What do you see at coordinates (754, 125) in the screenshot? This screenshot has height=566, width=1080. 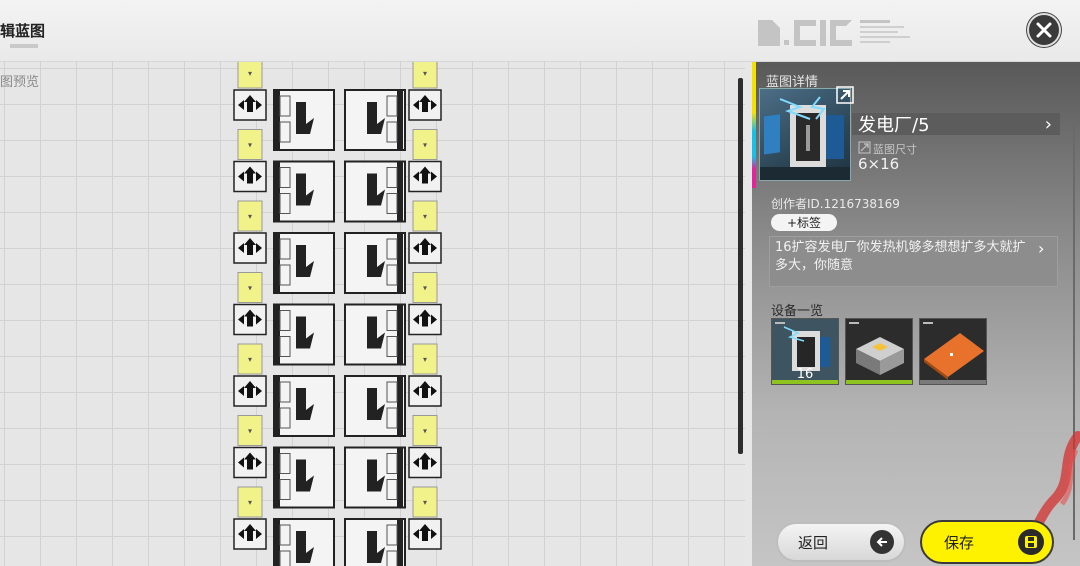 I see `panel-accent-stripe` at bounding box center [754, 125].